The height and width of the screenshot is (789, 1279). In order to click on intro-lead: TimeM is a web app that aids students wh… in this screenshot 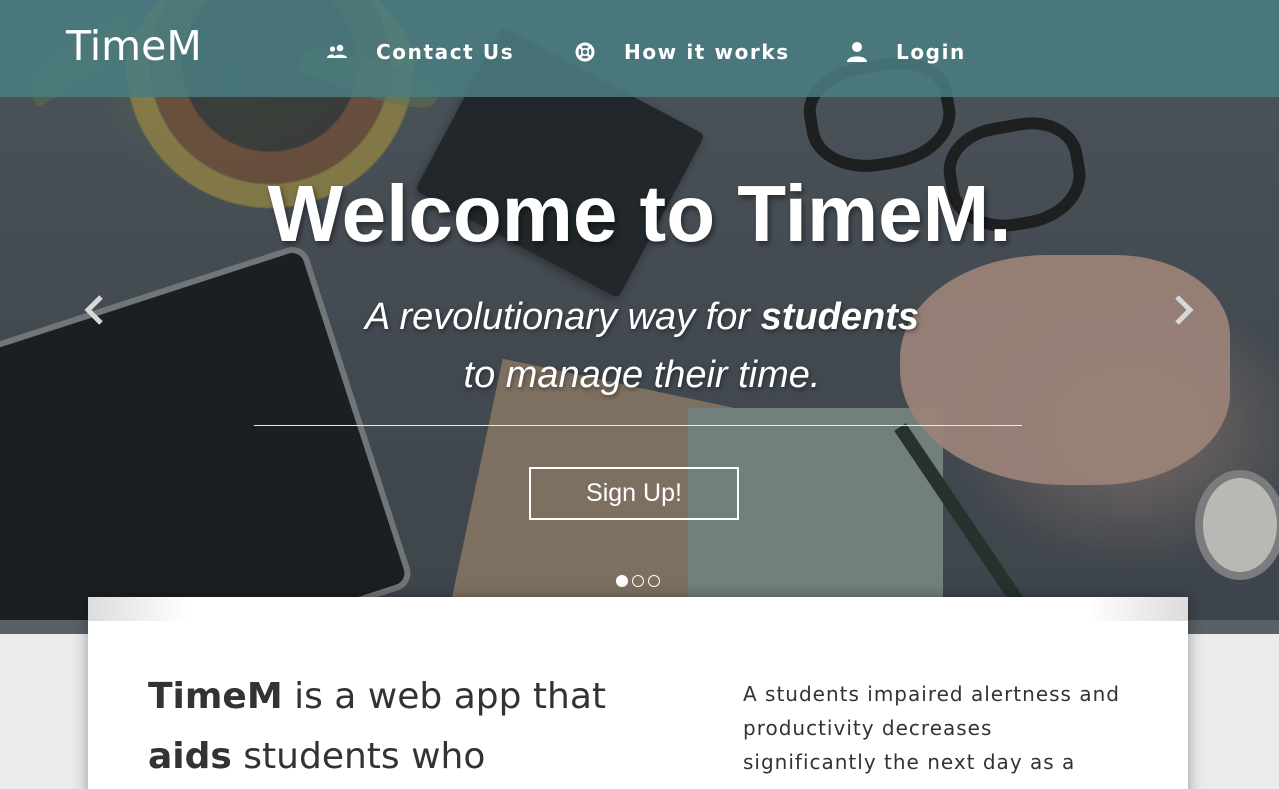, I will do `click(408, 727)`.